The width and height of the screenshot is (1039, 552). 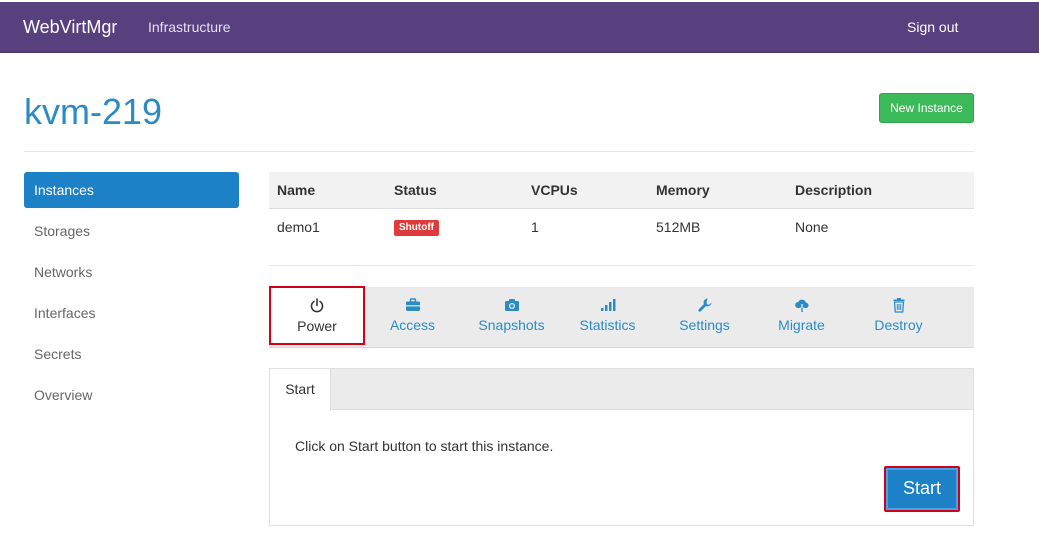 I want to click on tab-settings: Settings, so click(x=704, y=316).